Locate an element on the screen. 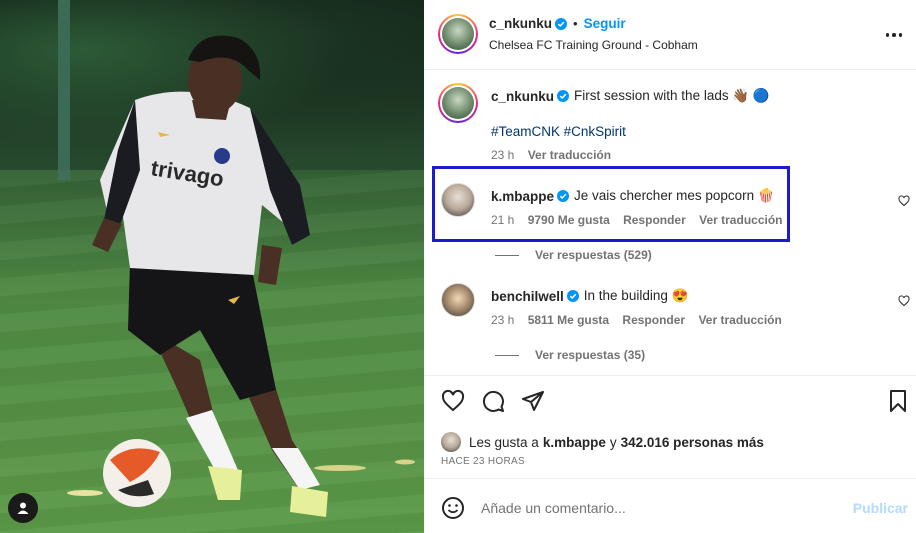 The width and height of the screenshot is (916, 533). likes-count: 342.016 personas más is located at coordinates (692, 442).